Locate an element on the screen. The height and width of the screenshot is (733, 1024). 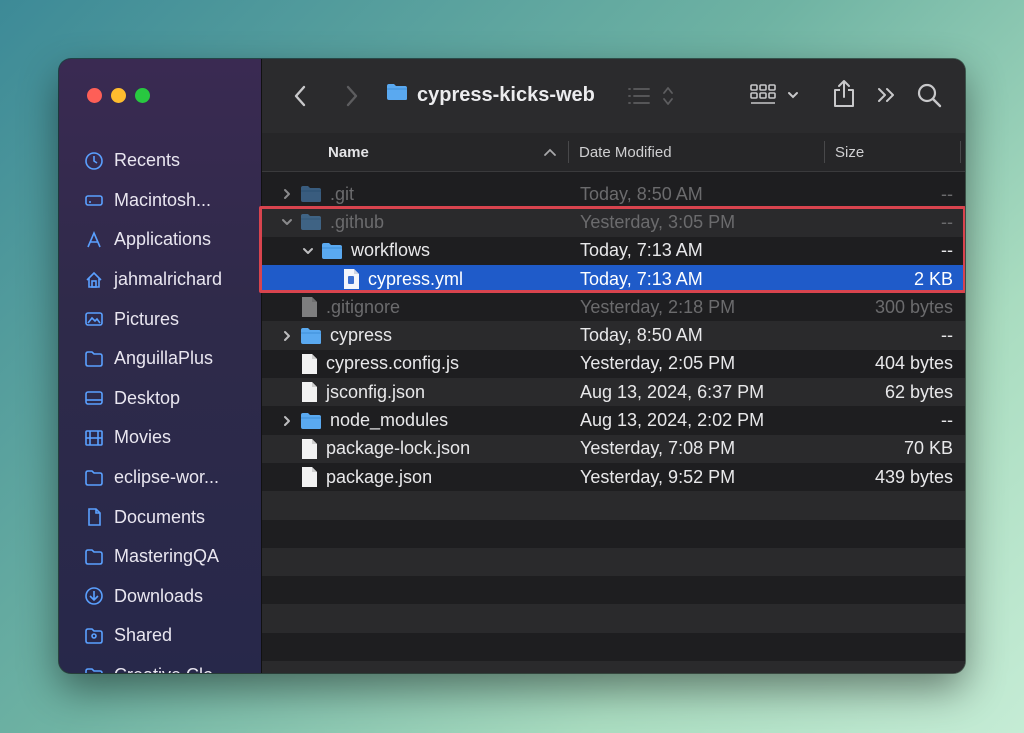
date-modified: Aug 13, 2024, 6:37 PM is located at coordinates (672, 391).